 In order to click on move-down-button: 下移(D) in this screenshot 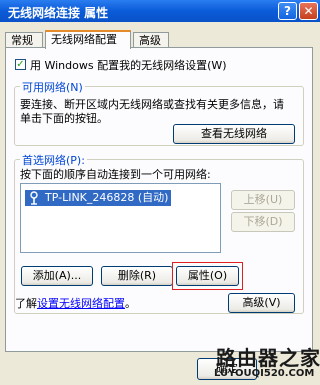, I will do `click(263, 222)`.